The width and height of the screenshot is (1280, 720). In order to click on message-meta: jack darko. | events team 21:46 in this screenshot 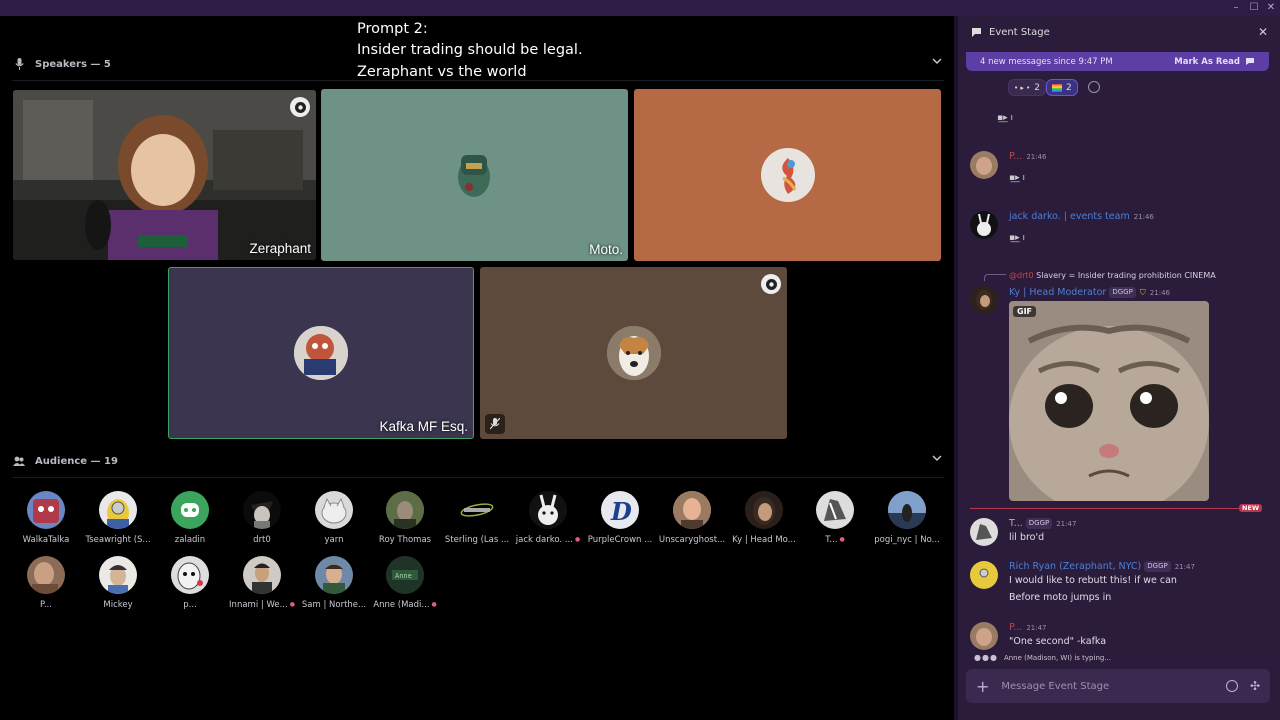, I will do `click(1081, 216)`.